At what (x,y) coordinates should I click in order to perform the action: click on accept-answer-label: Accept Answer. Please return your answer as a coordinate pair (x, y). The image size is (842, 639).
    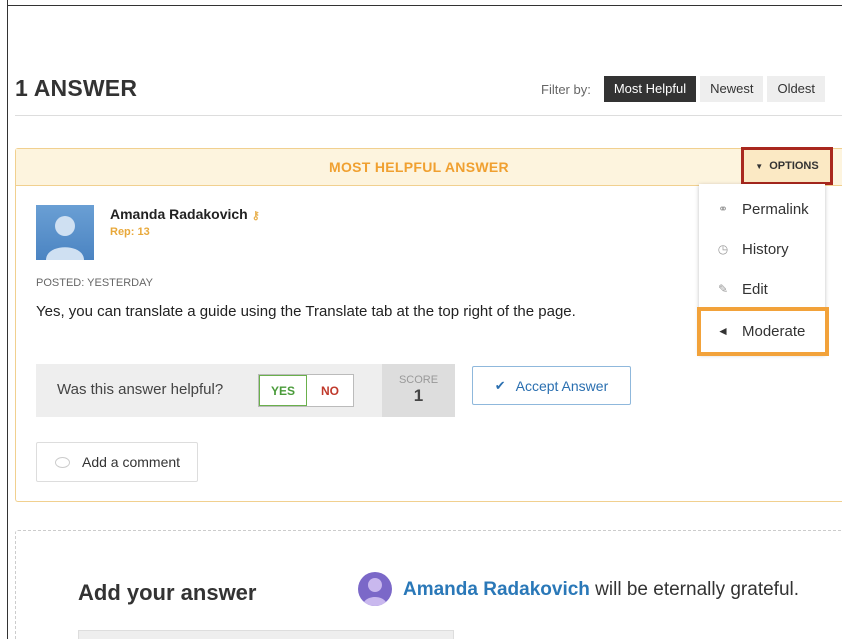
    Looking at the image, I should click on (562, 385).